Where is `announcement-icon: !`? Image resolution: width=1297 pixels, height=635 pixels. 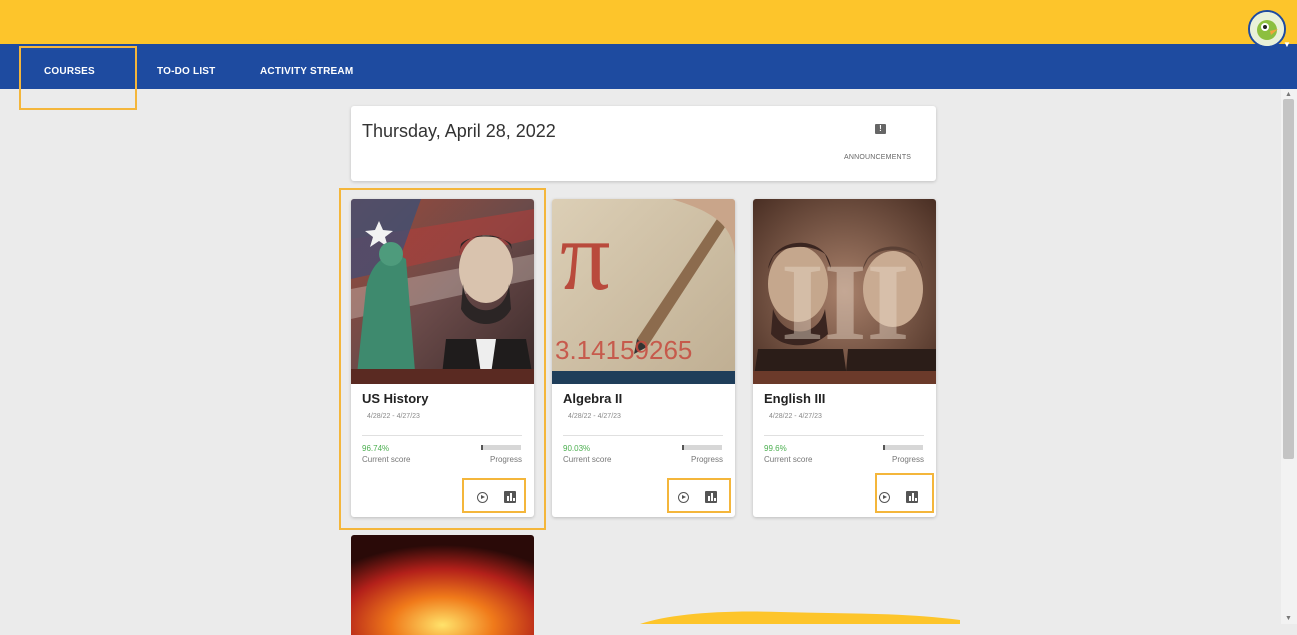
announcement-icon: ! is located at coordinates (880, 129).